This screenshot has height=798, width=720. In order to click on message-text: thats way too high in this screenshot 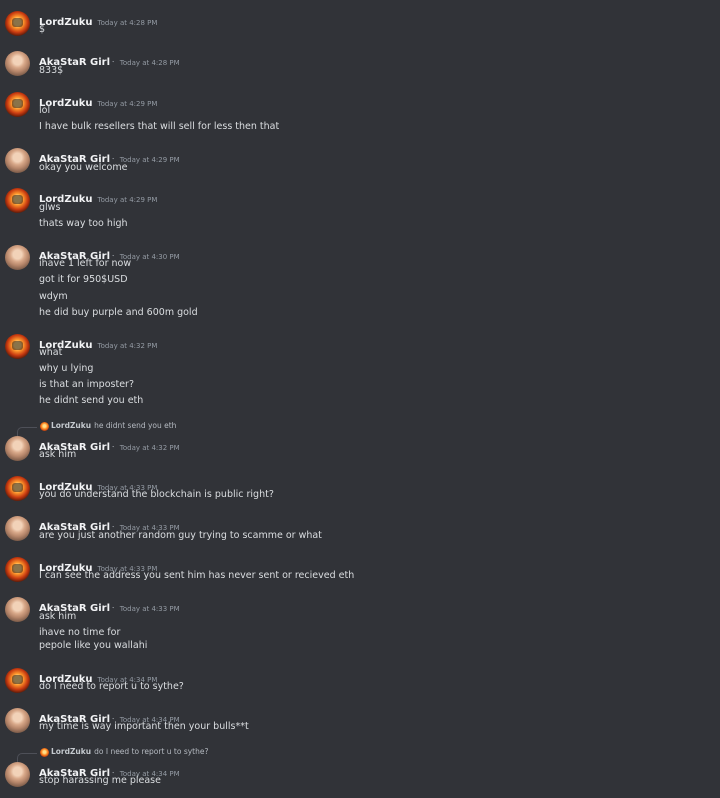, I will do `click(83, 223)`.